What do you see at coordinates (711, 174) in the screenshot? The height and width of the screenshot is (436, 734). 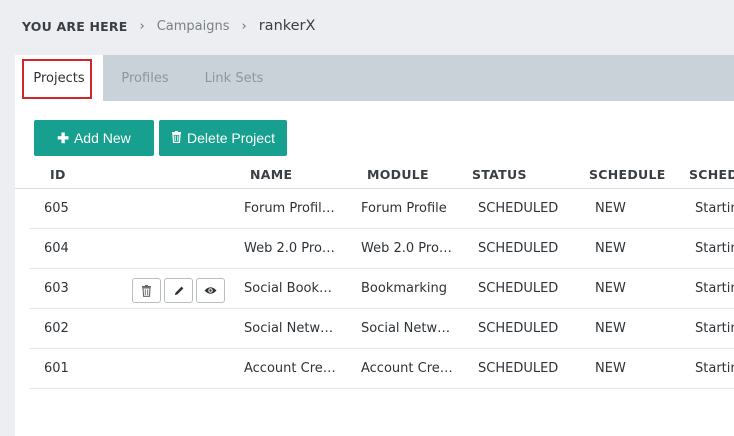 I see `column-header-sched: SCHED` at bounding box center [711, 174].